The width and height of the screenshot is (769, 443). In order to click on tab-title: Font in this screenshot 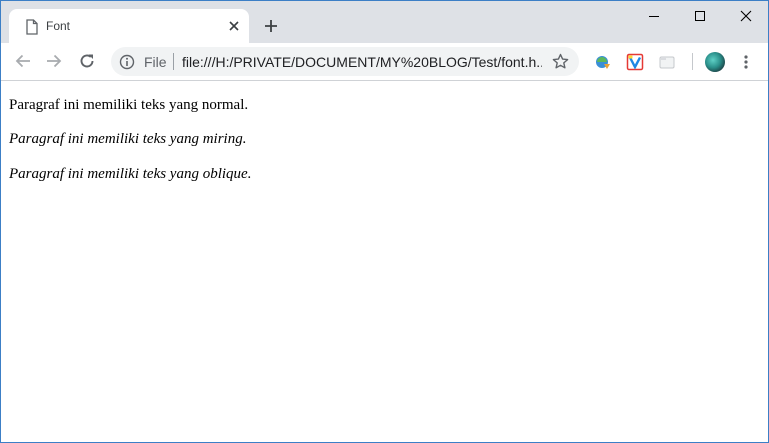, I will do `click(58, 26)`.